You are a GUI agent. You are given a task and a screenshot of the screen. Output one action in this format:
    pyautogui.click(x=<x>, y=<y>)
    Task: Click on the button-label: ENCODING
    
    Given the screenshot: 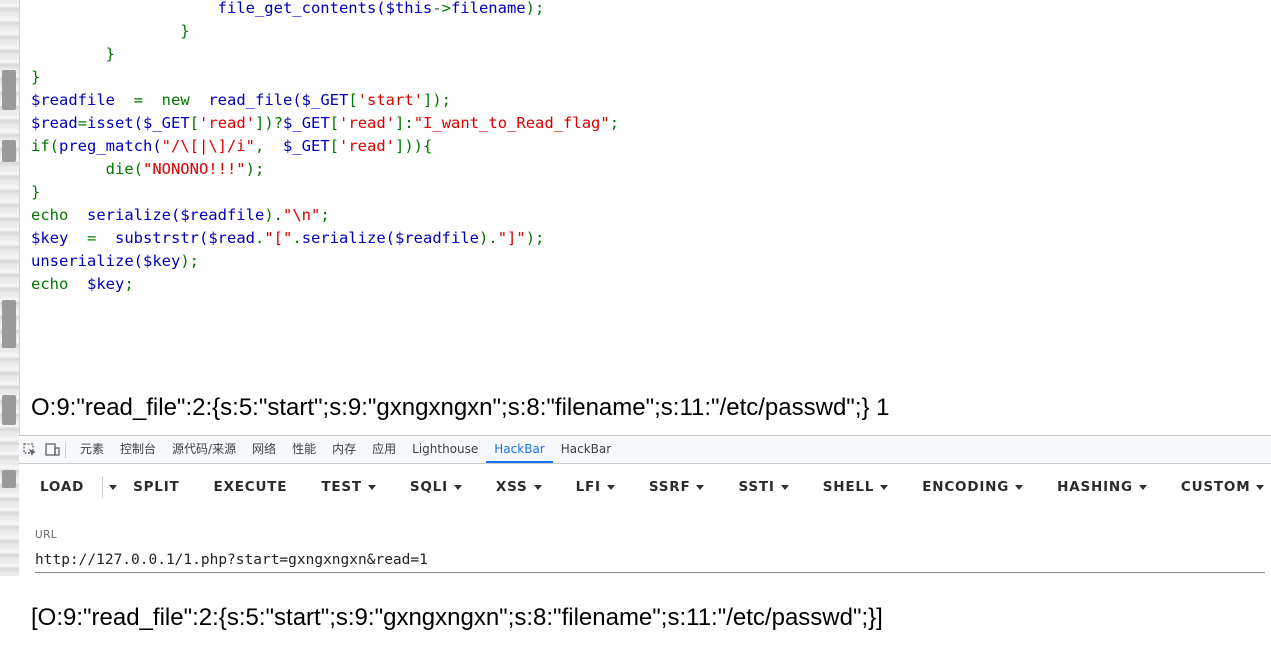 What is the action you would take?
    pyautogui.click(x=966, y=487)
    